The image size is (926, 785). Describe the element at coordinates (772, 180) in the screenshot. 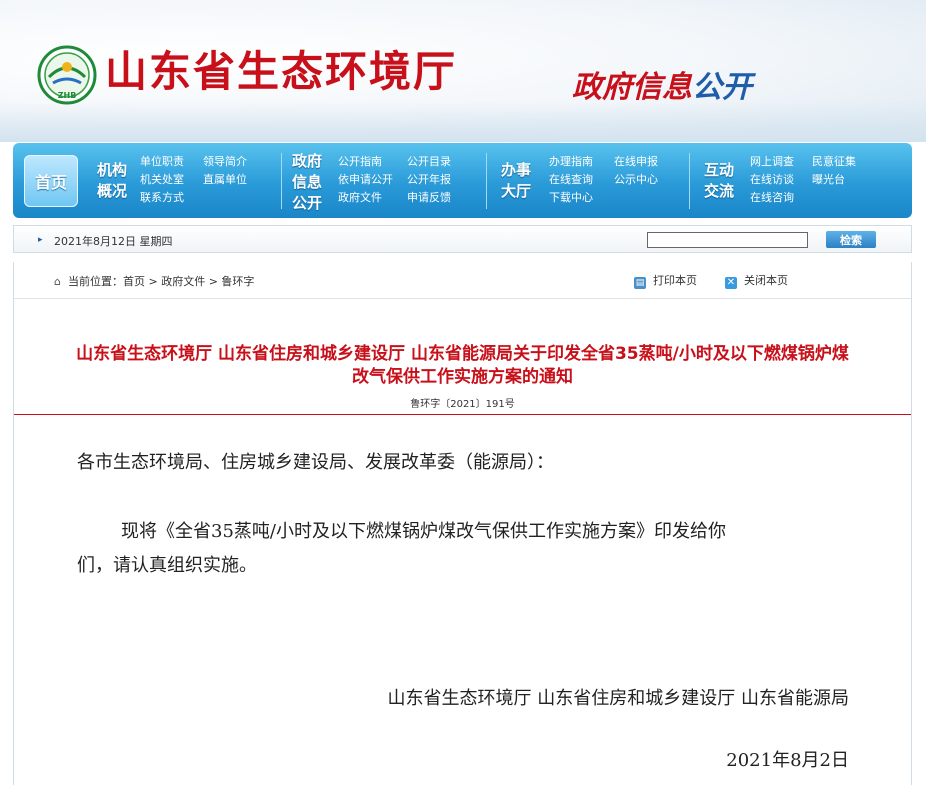

I see `nav-link-interview: 在线访谈` at that location.